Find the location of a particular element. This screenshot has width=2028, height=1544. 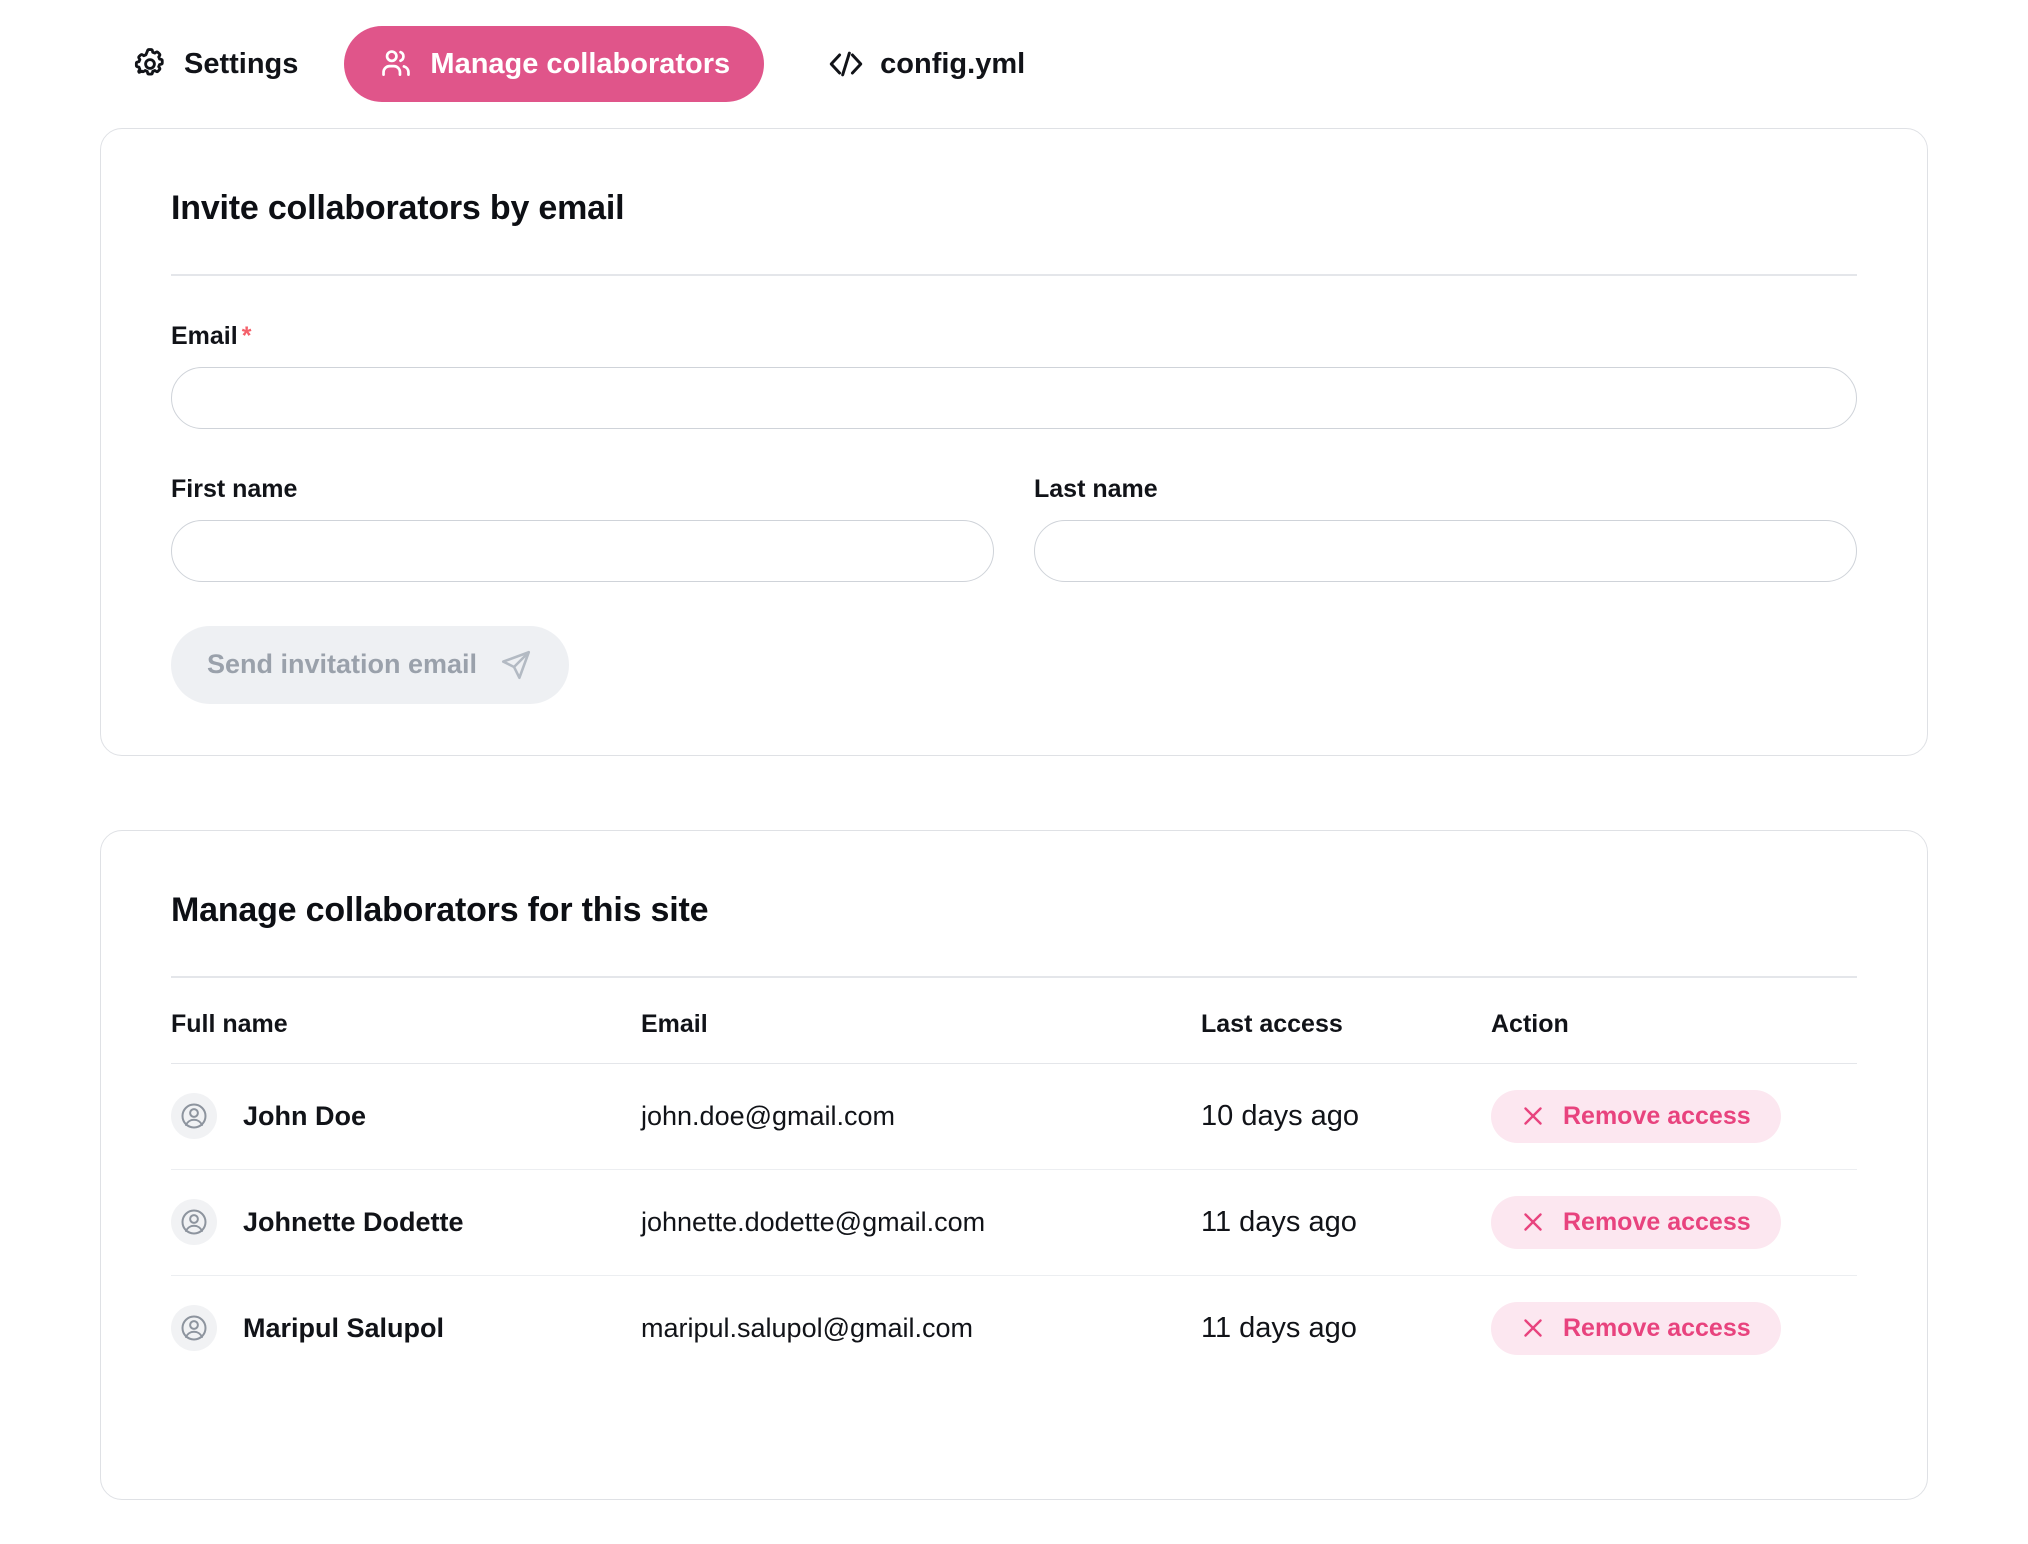

cell-email: maripul.salupol@gmail.com is located at coordinates (921, 1328).